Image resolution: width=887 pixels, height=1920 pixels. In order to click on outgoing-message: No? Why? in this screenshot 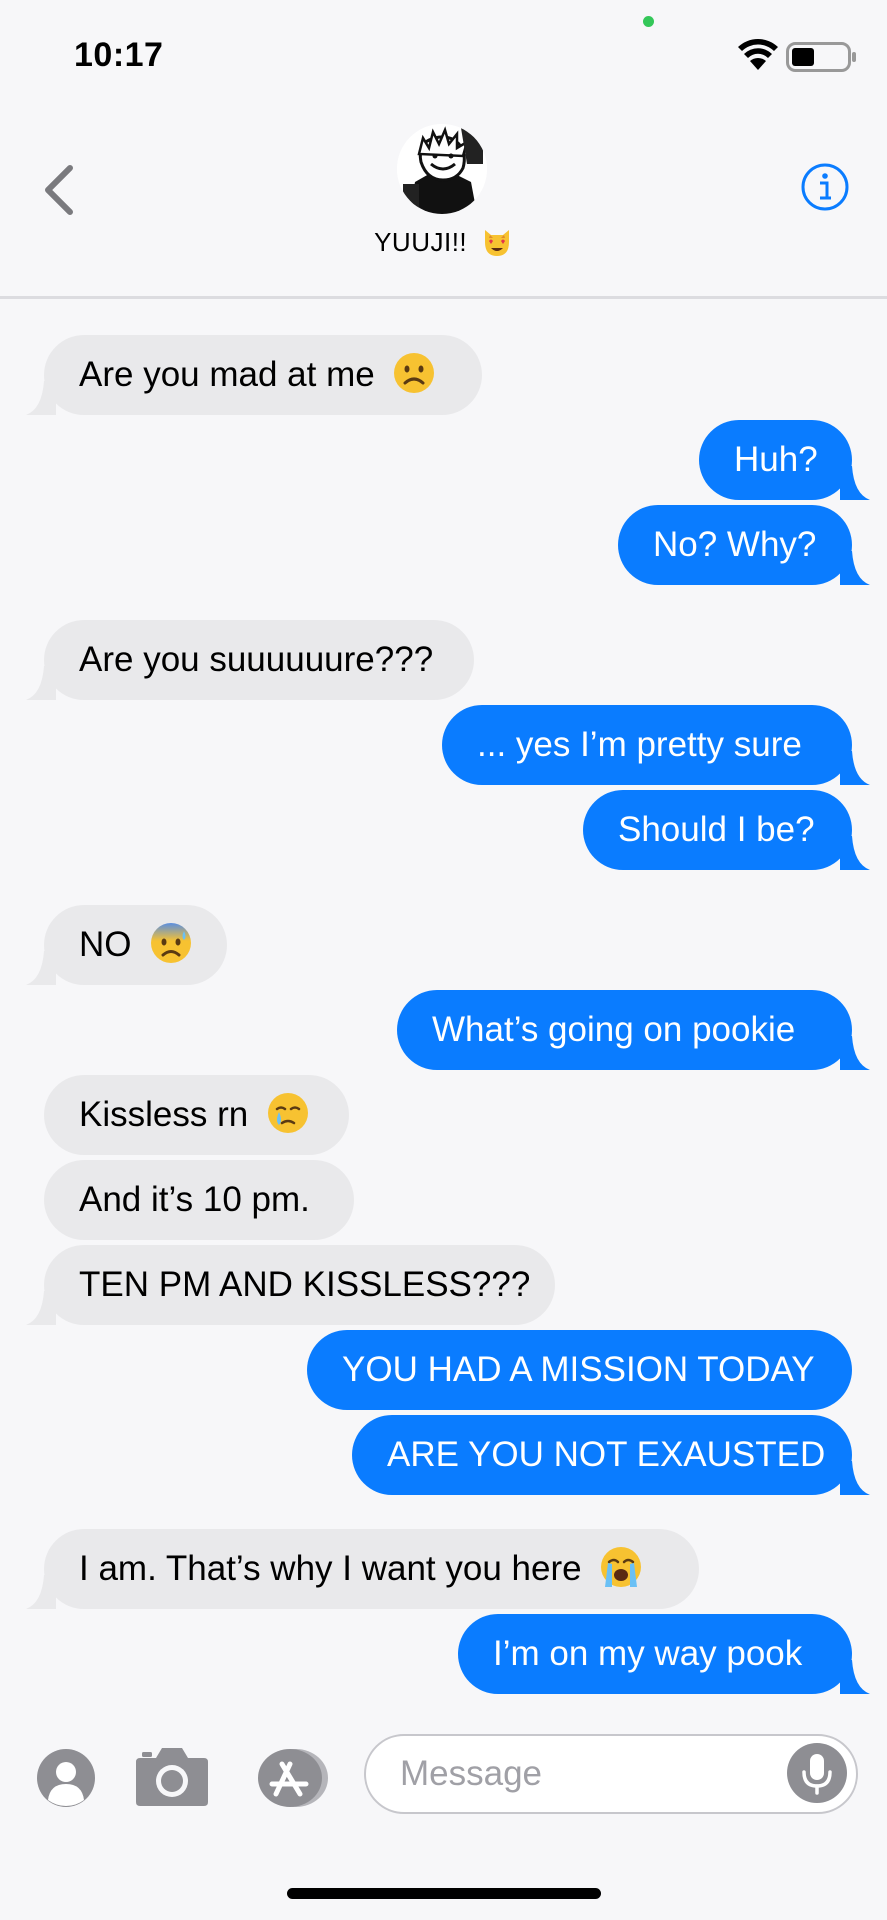, I will do `click(744, 545)`.